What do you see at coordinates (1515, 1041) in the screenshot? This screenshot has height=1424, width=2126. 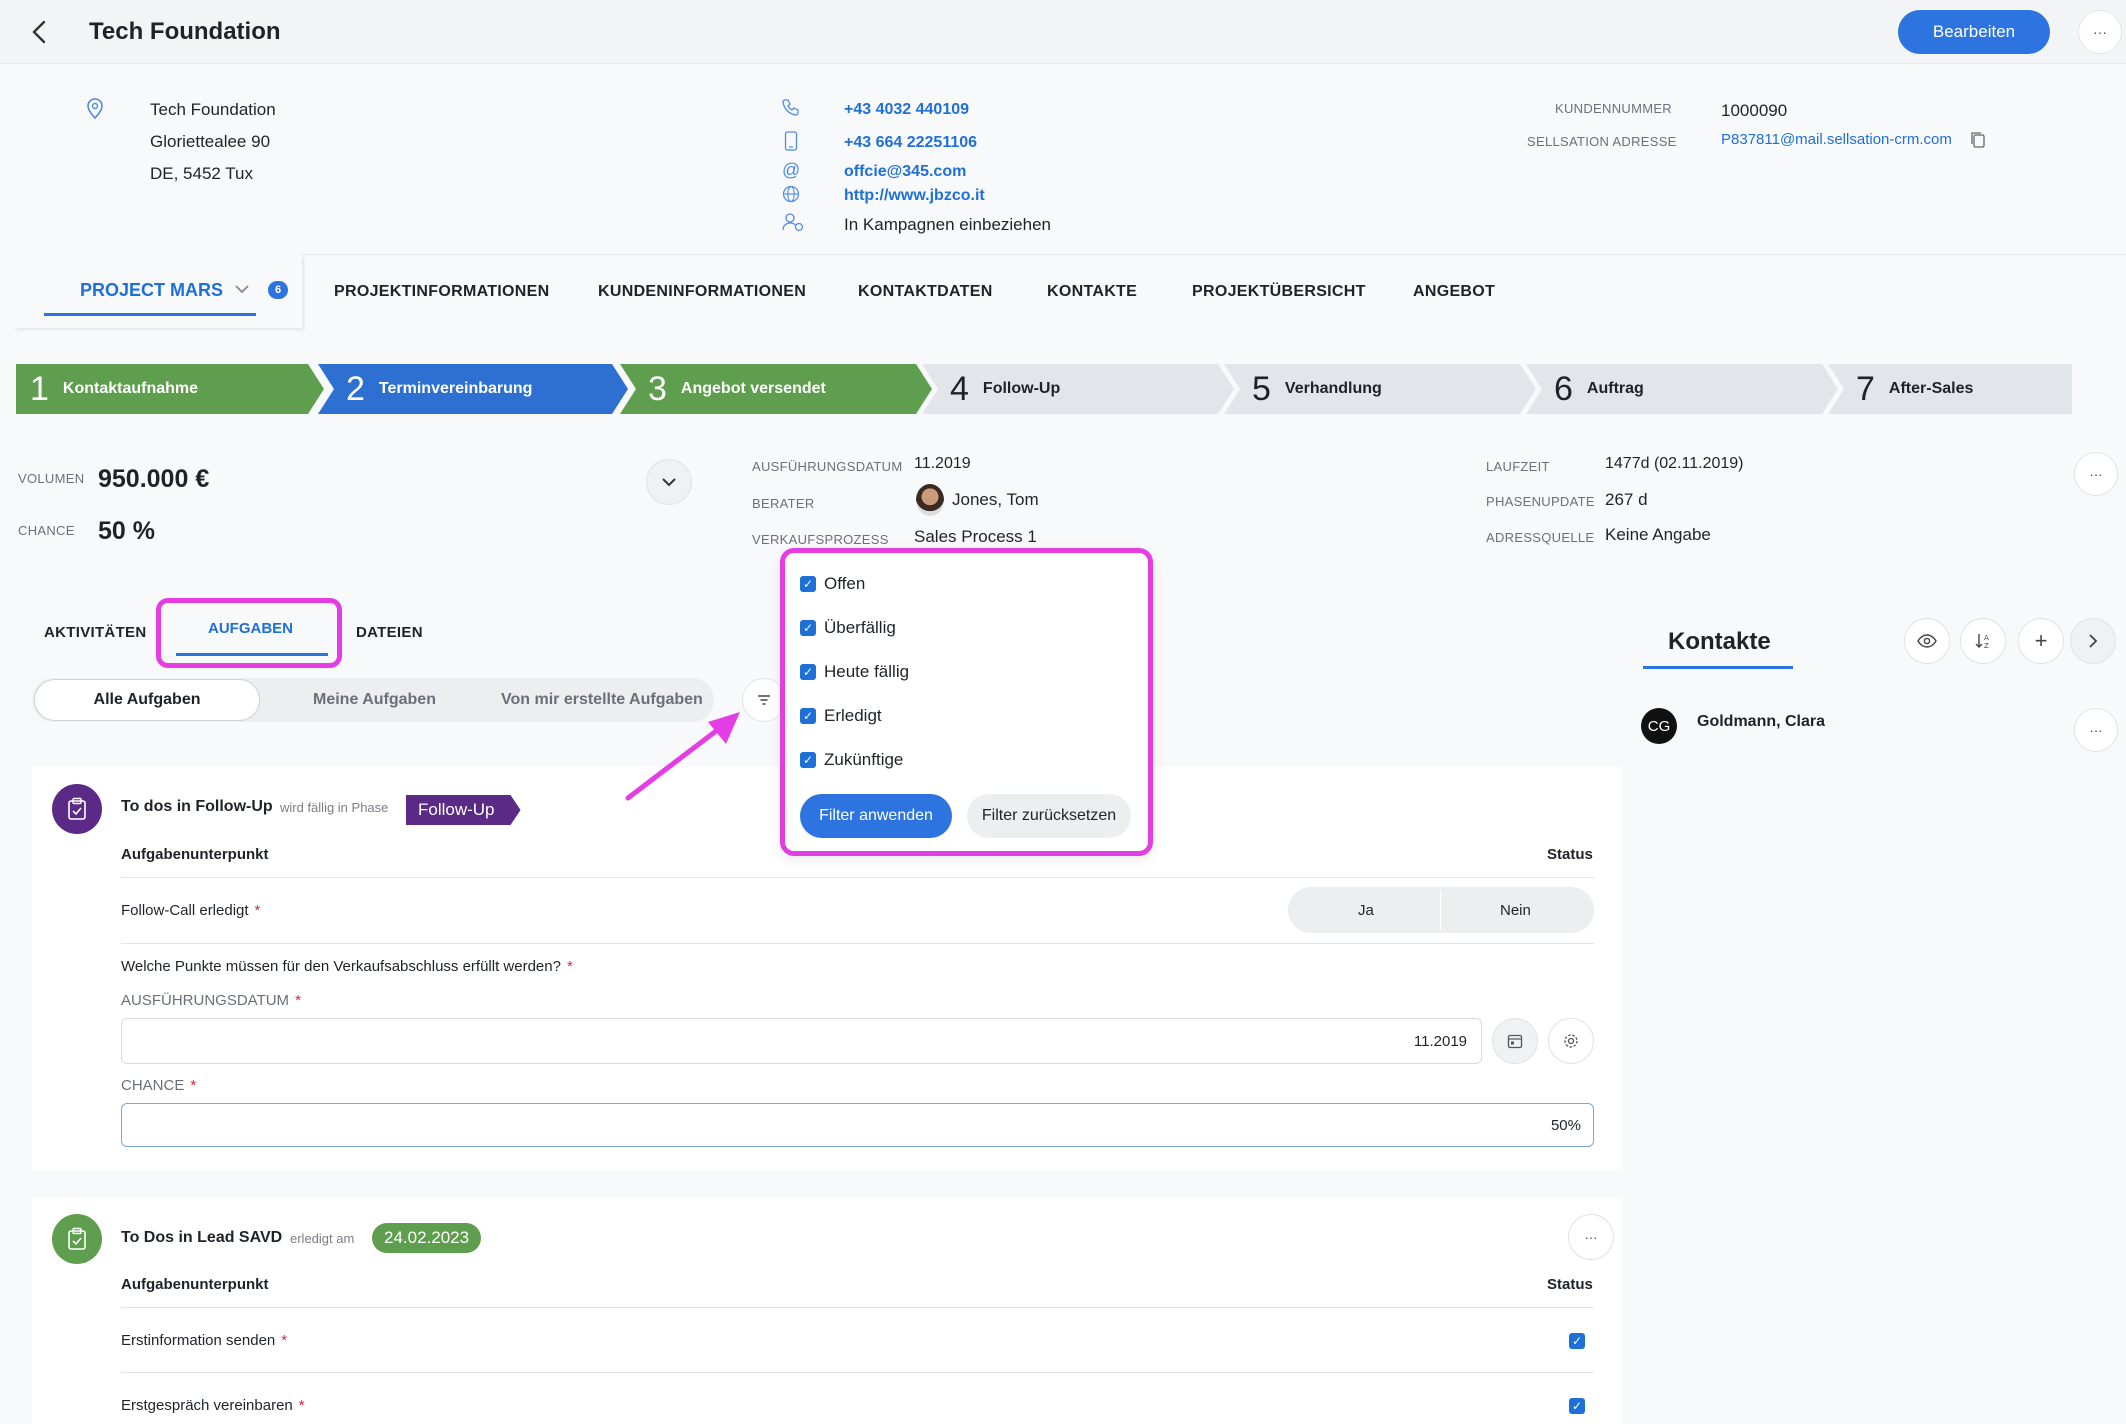 I see `calendar-button` at bounding box center [1515, 1041].